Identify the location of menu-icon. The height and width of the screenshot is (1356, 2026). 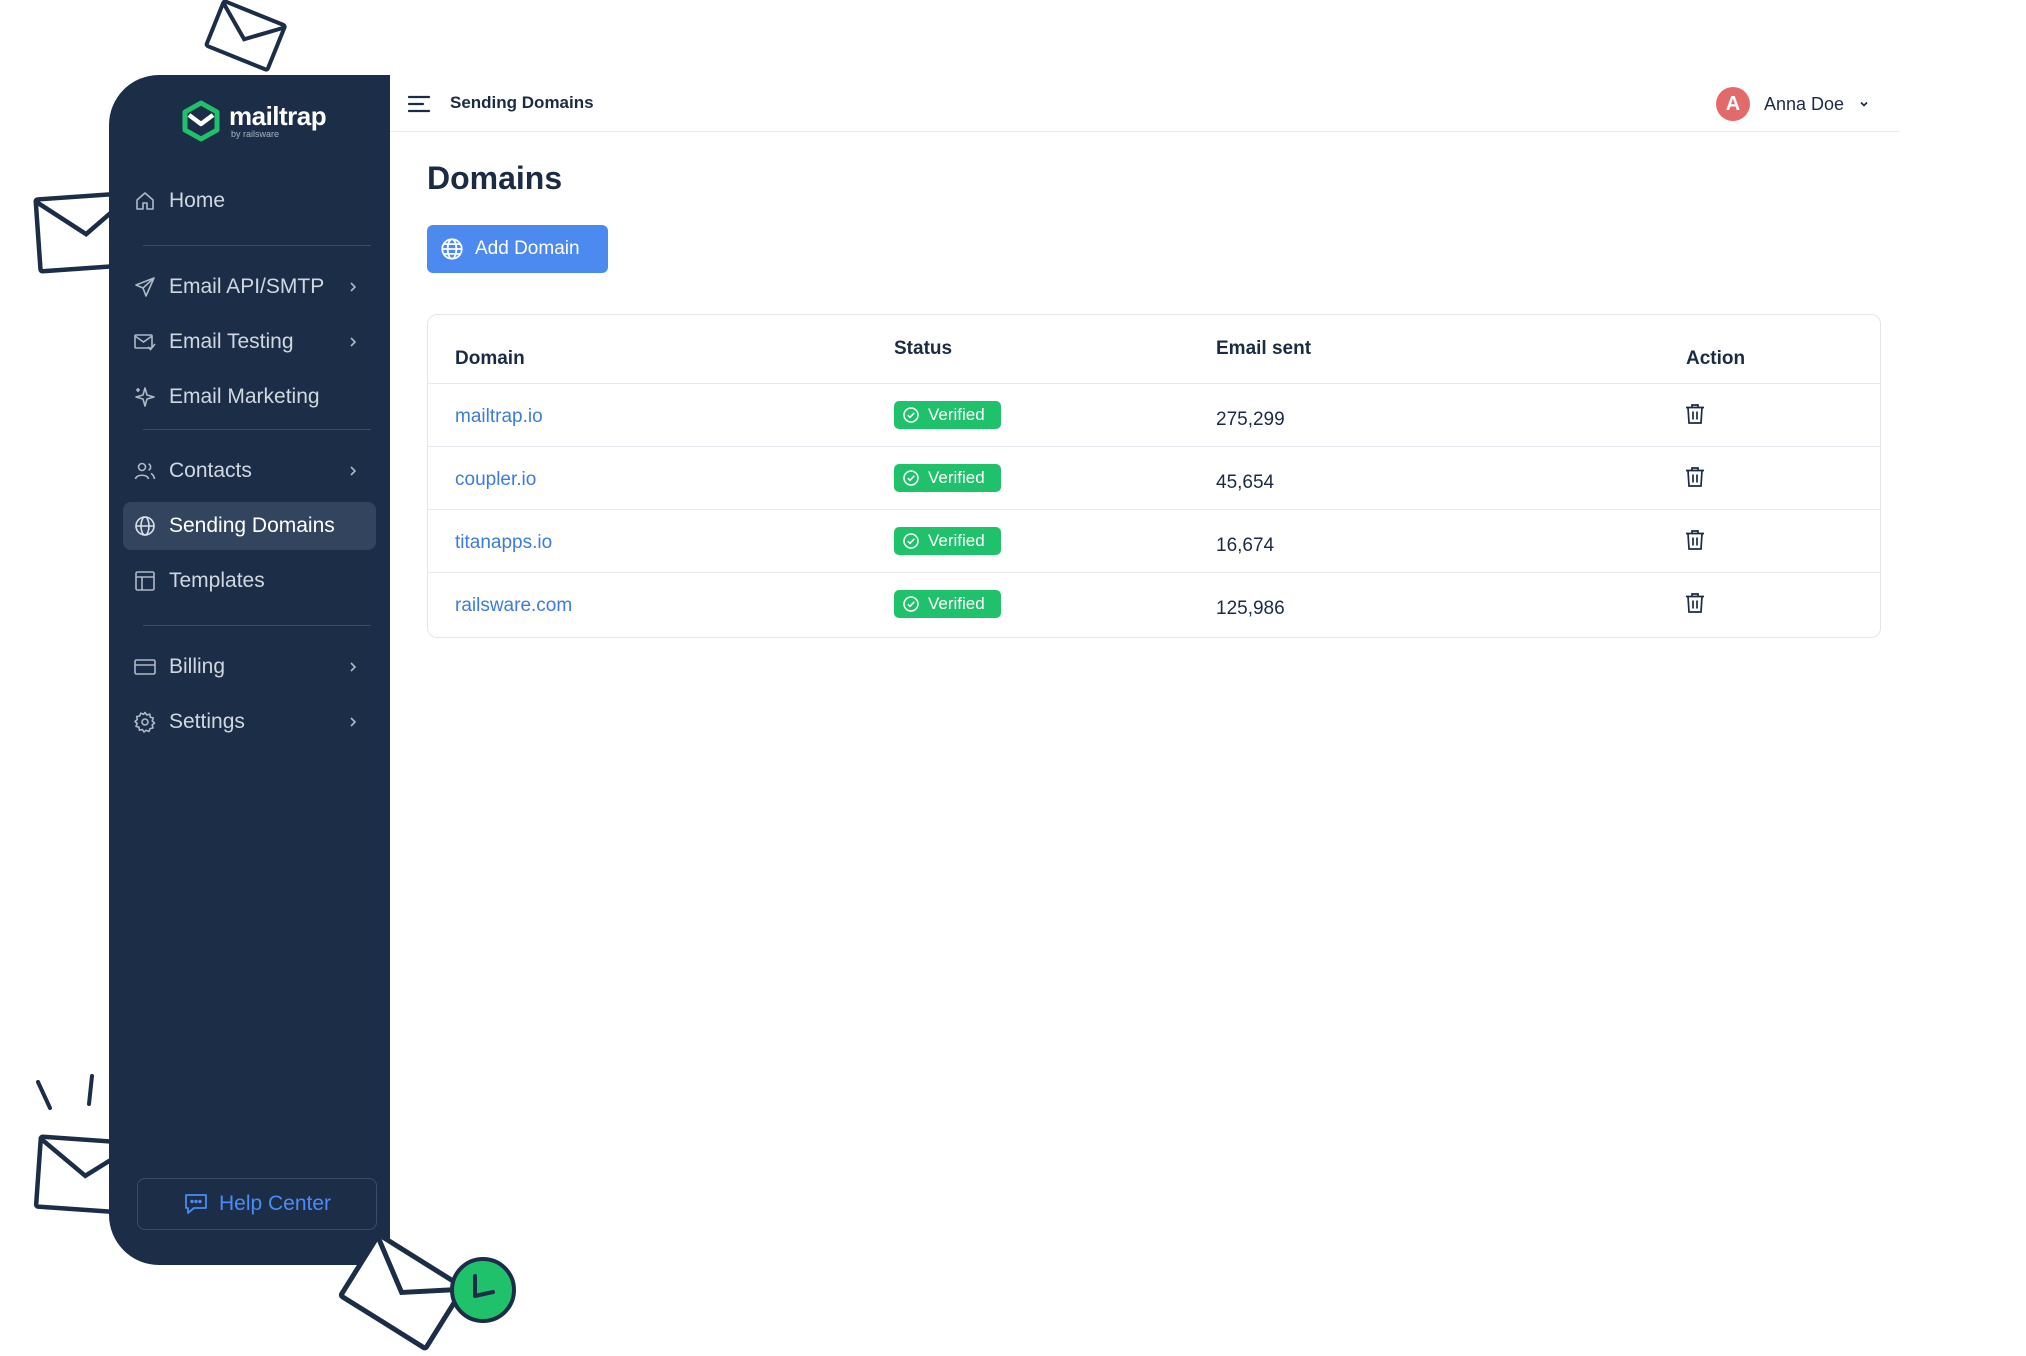
(419, 104).